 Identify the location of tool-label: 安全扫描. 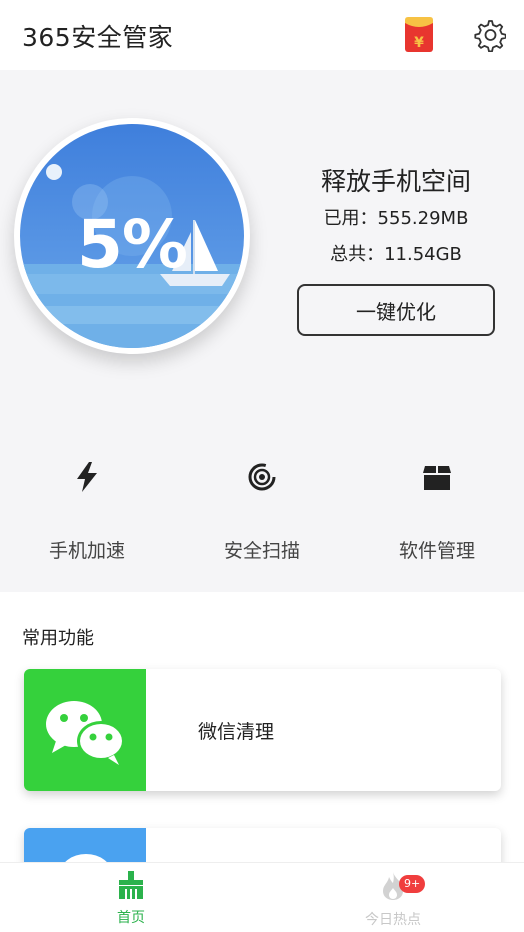
(261, 551).